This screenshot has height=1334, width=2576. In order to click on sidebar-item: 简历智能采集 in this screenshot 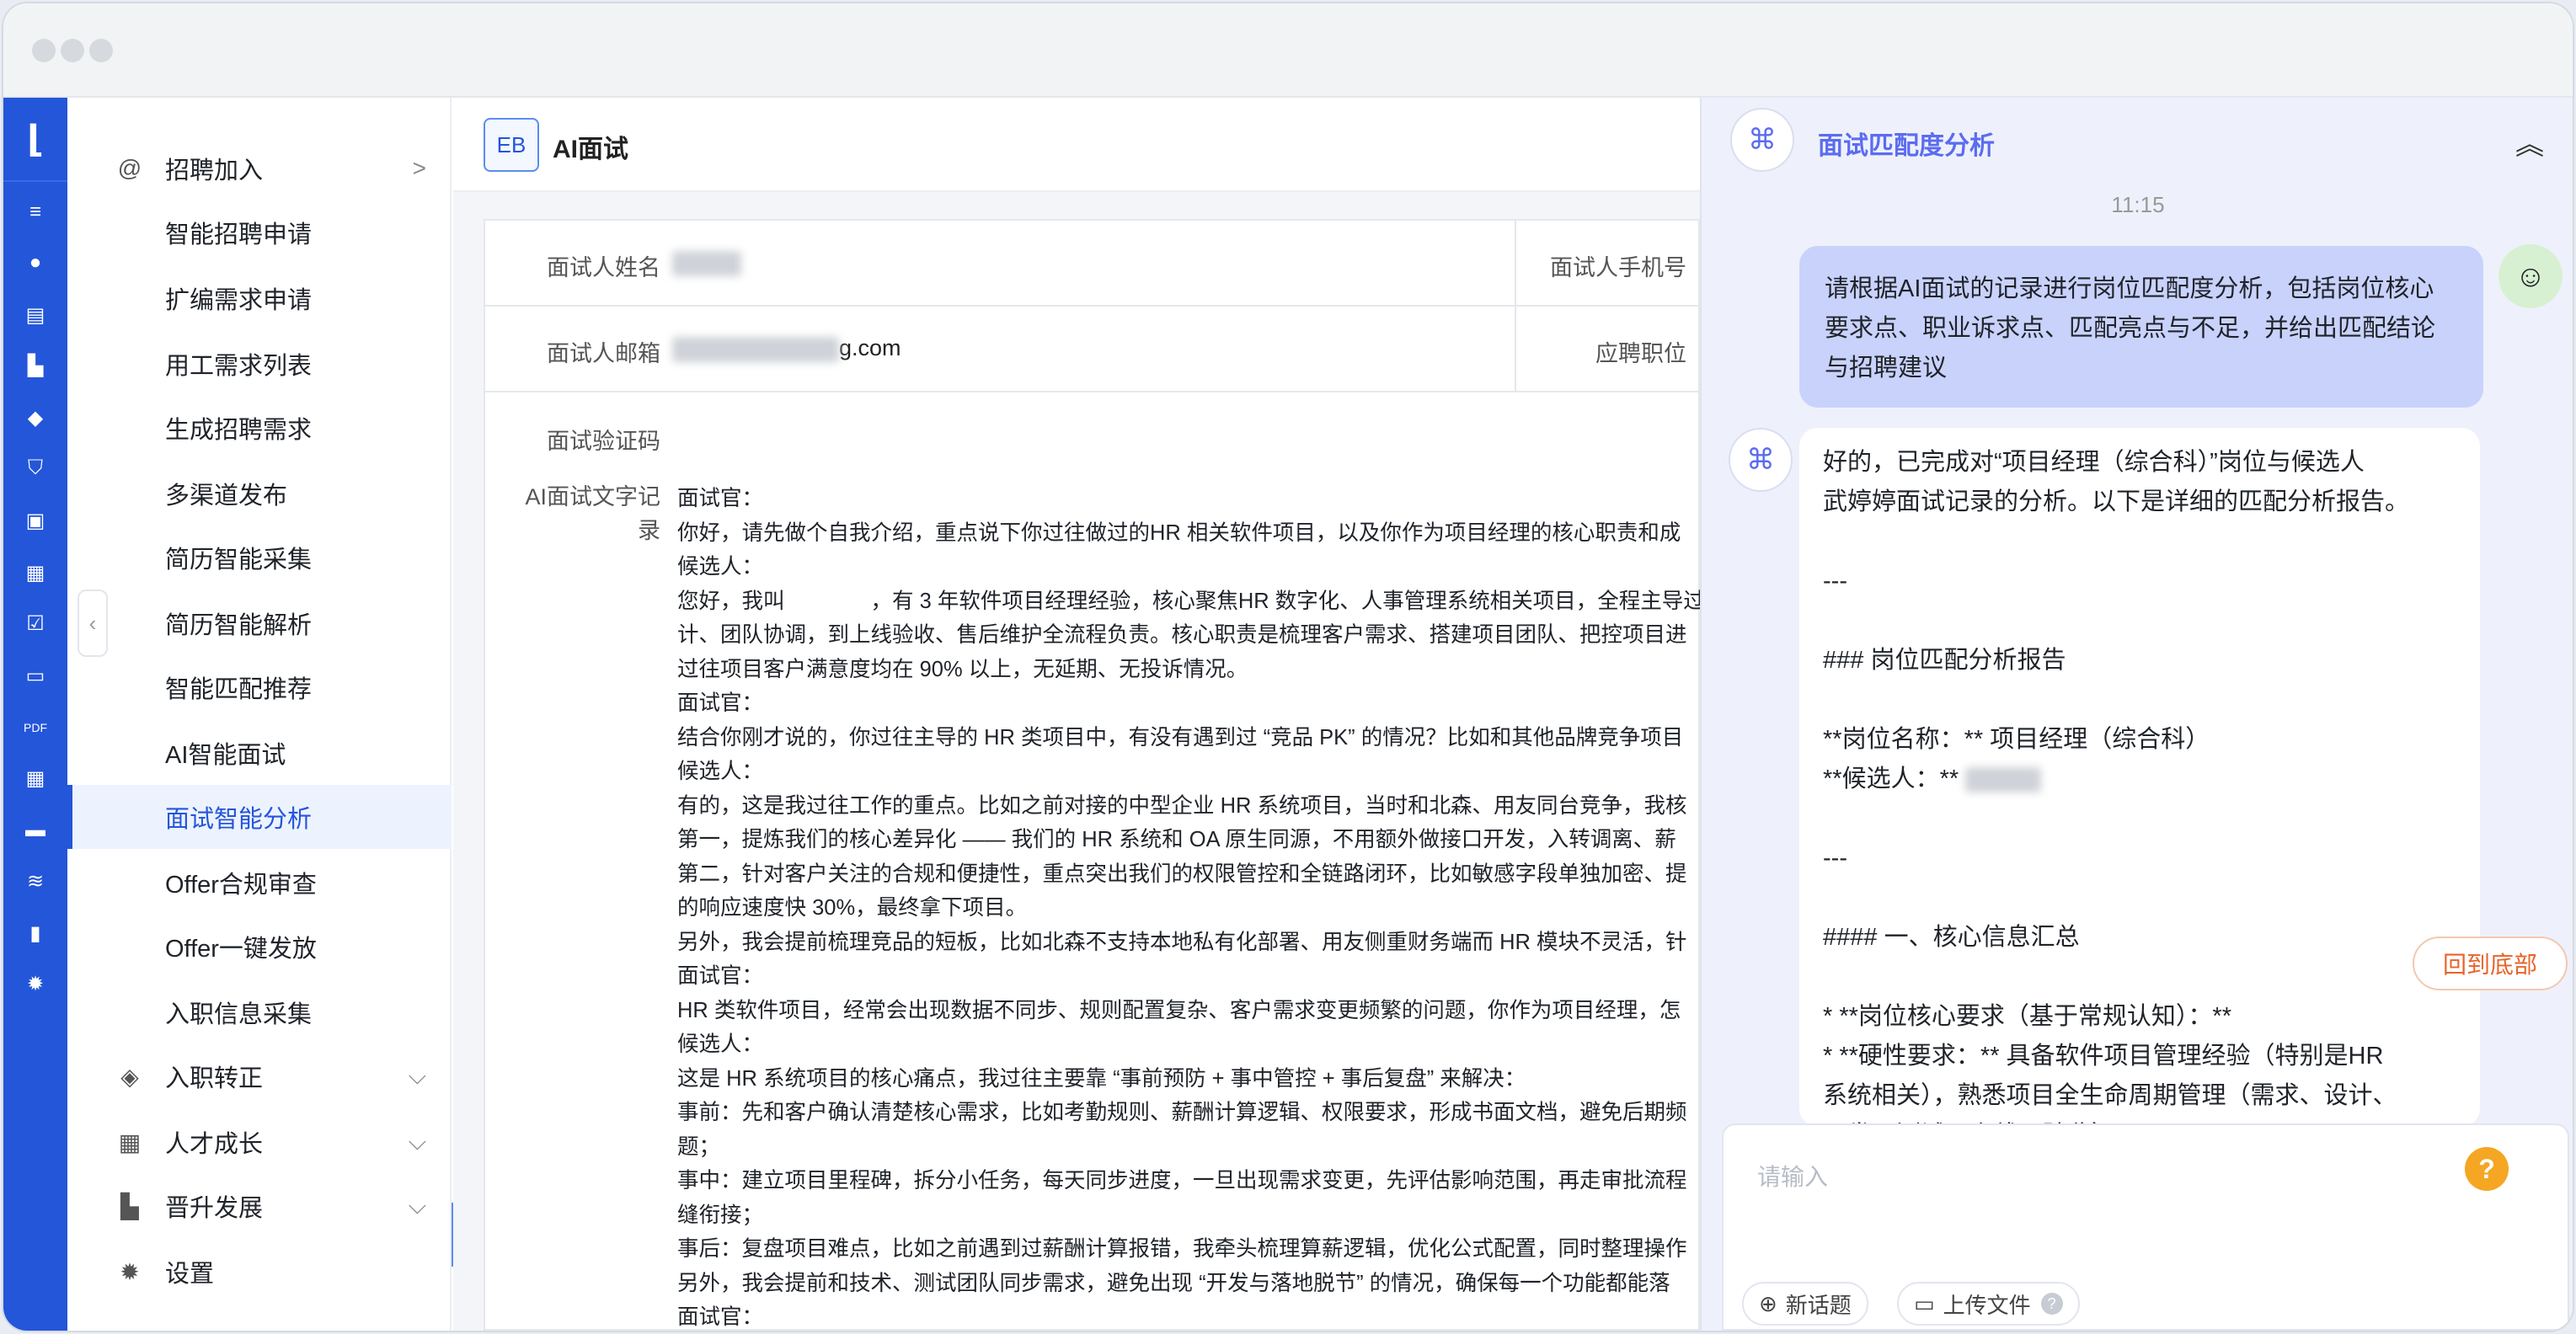, I will do `click(259, 558)`.